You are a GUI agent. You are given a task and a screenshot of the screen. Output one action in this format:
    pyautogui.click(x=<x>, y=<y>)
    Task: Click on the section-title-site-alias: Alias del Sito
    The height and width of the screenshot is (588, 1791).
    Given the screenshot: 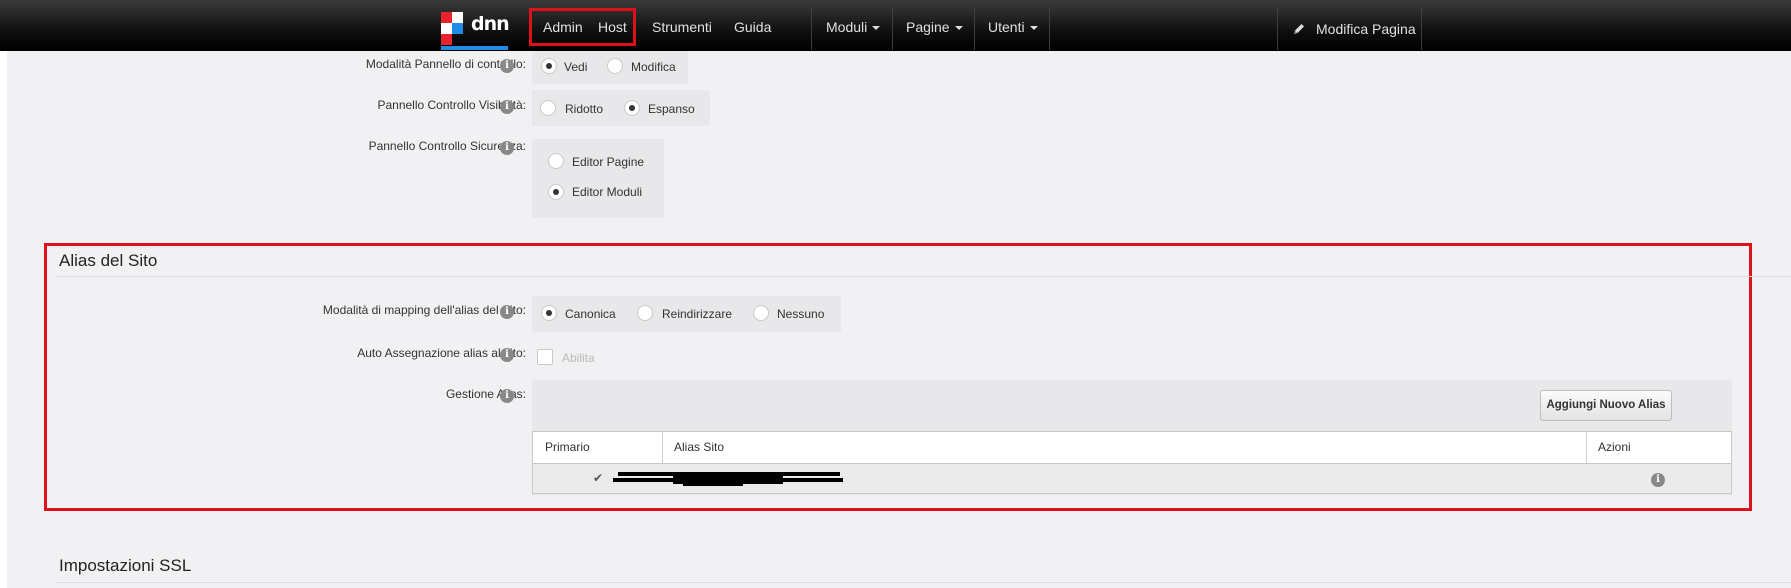 What is the action you would take?
    pyautogui.click(x=108, y=261)
    